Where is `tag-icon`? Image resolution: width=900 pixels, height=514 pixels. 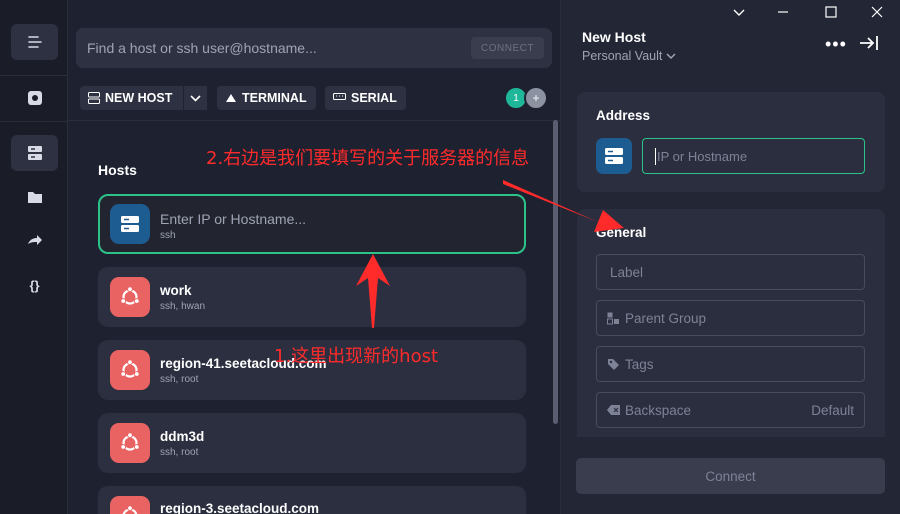
tag-icon is located at coordinates (613, 364).